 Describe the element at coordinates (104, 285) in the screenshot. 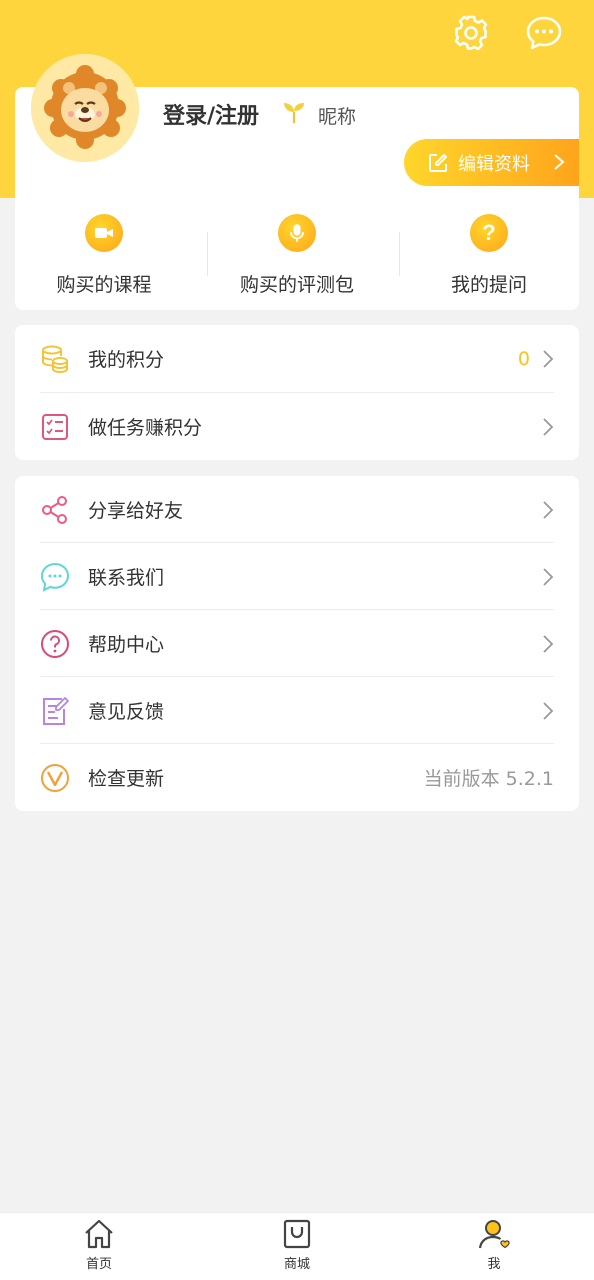

I see `purchased-courses-label: 购买的课程` at that location.